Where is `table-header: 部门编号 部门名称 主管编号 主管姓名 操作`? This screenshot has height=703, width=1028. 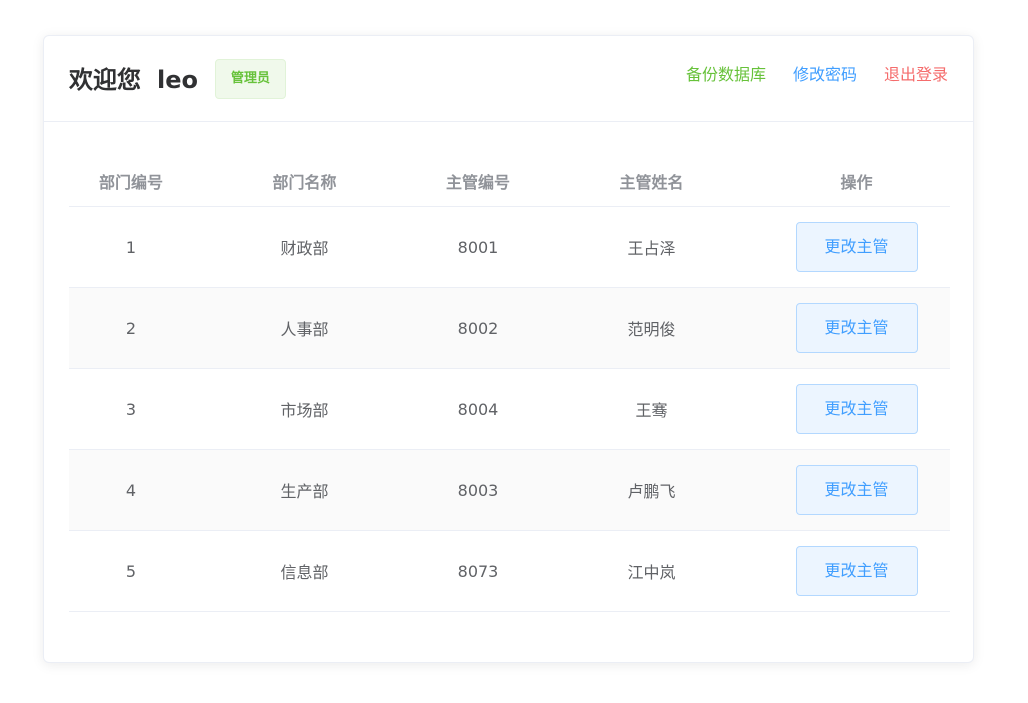 table-header: 部门编号 部门名称 主管编号 主管姓名 操作 is located at coordinates (509, 181).